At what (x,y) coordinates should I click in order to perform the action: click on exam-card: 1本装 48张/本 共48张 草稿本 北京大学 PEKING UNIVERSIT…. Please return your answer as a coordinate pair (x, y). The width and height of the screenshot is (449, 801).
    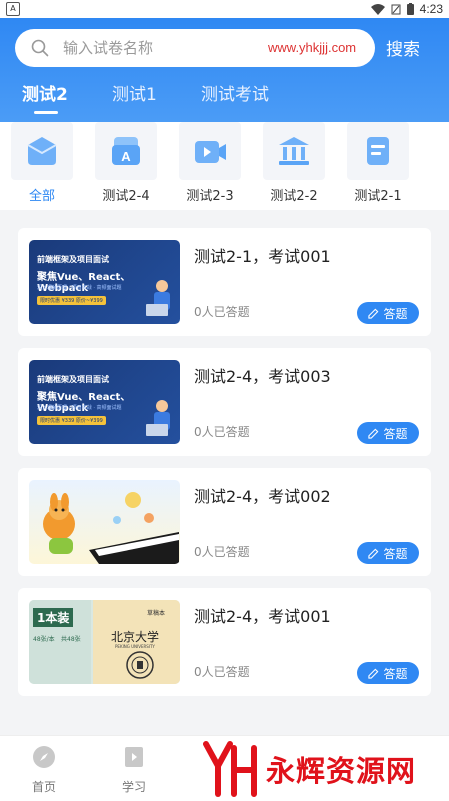
    Looking at the image, I should click on (224, 642).